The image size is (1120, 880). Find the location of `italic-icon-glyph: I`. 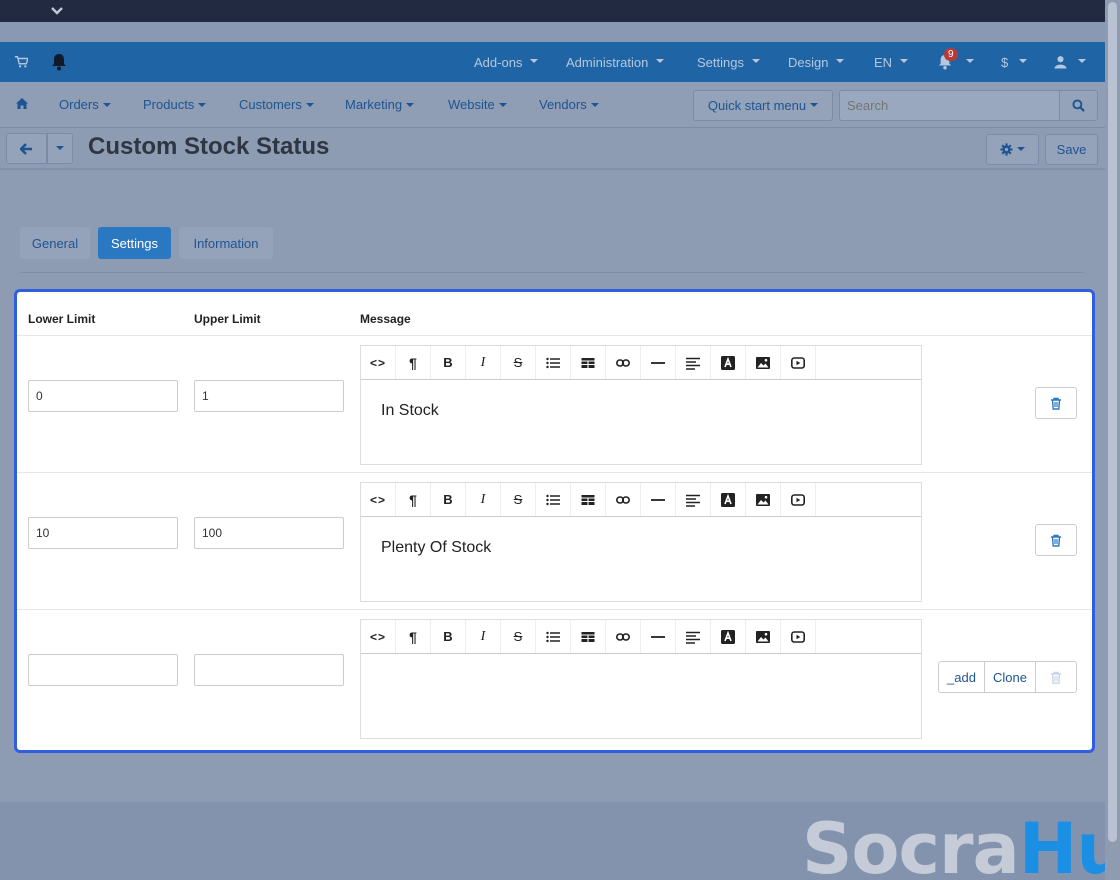

italic-icon-glyph: I is located at coordinates (483, 362).